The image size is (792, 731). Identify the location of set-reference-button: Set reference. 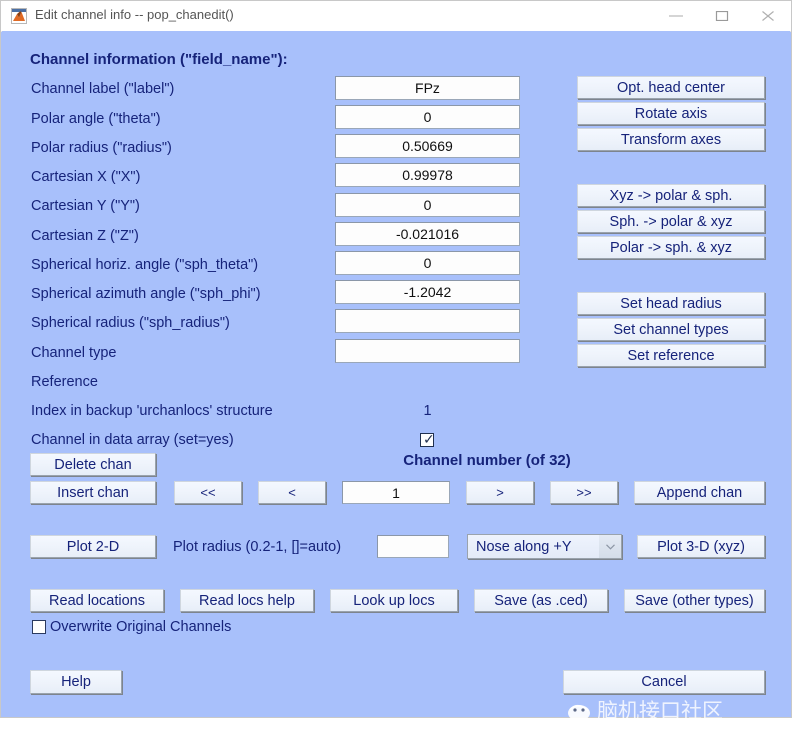
(671, 355).